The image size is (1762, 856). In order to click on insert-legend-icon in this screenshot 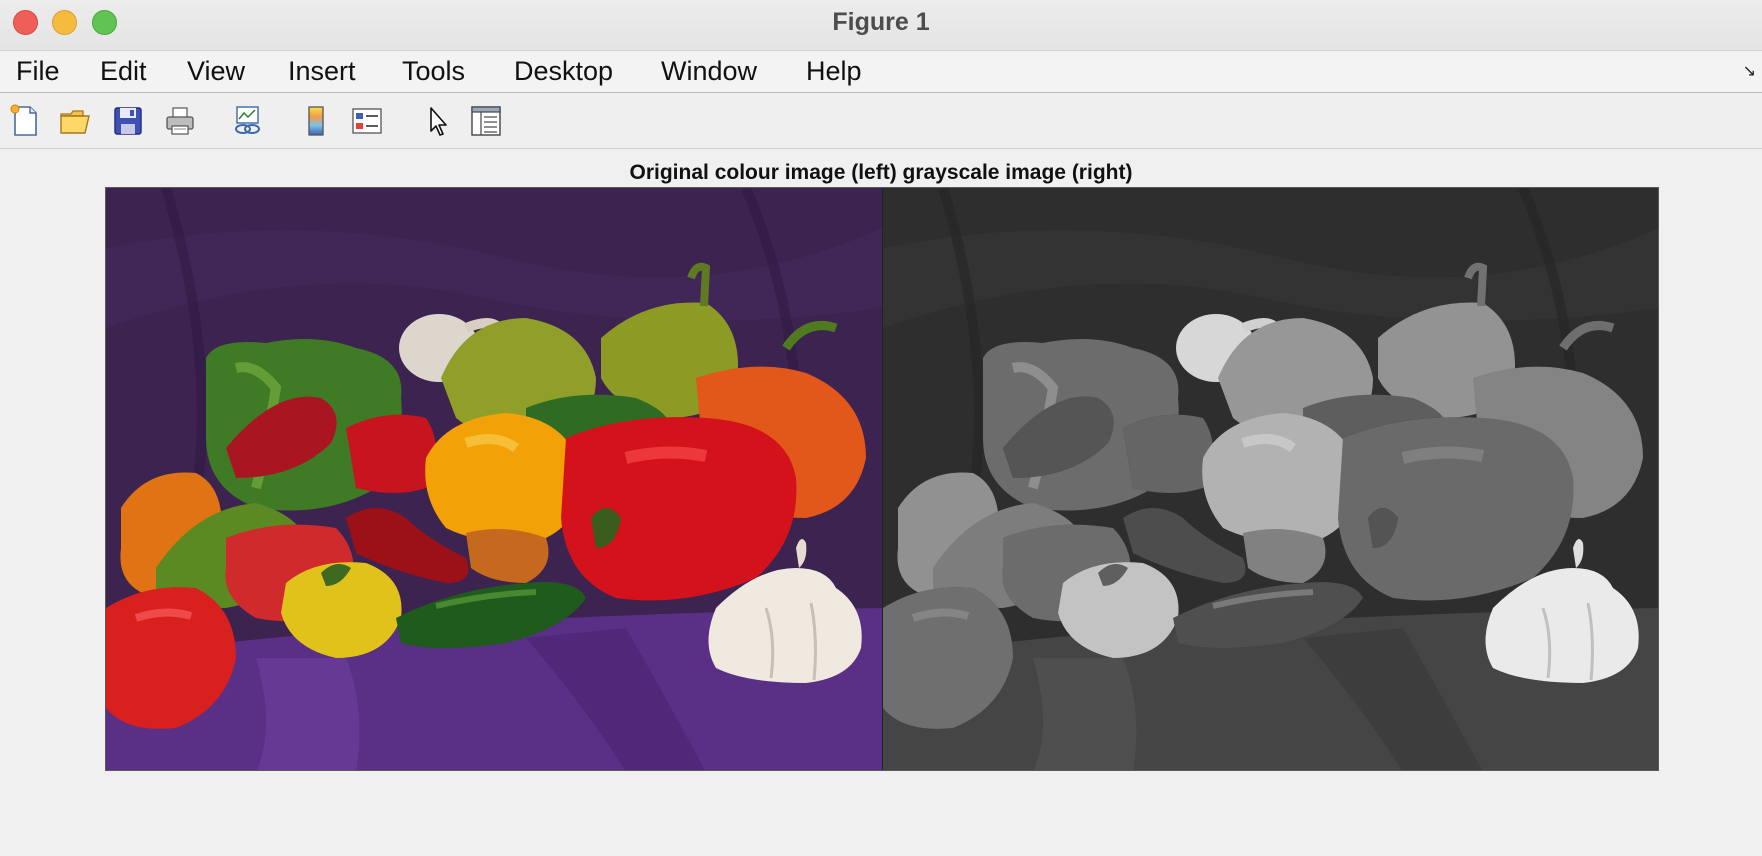, I will do `click(367, 121)`.